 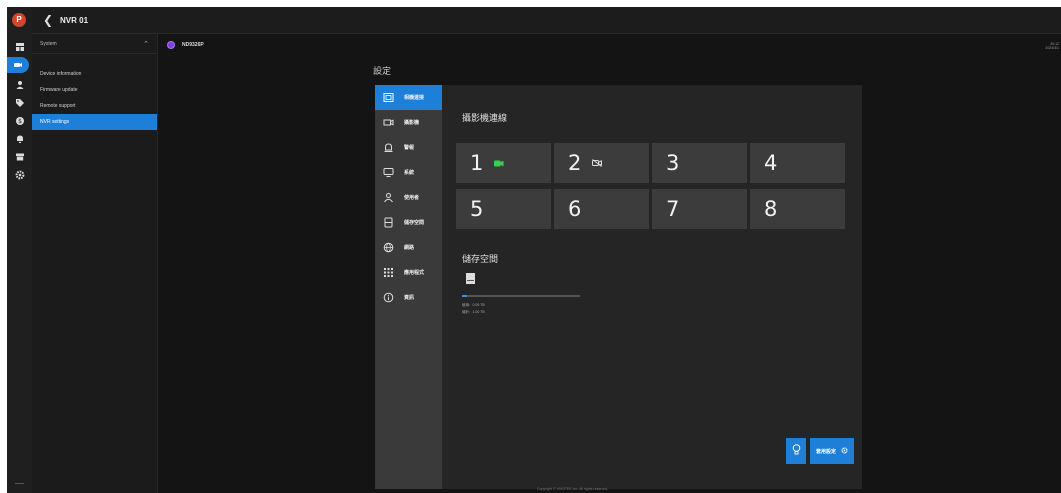 I want to click on storage-icon, so click(x=388, y=222).